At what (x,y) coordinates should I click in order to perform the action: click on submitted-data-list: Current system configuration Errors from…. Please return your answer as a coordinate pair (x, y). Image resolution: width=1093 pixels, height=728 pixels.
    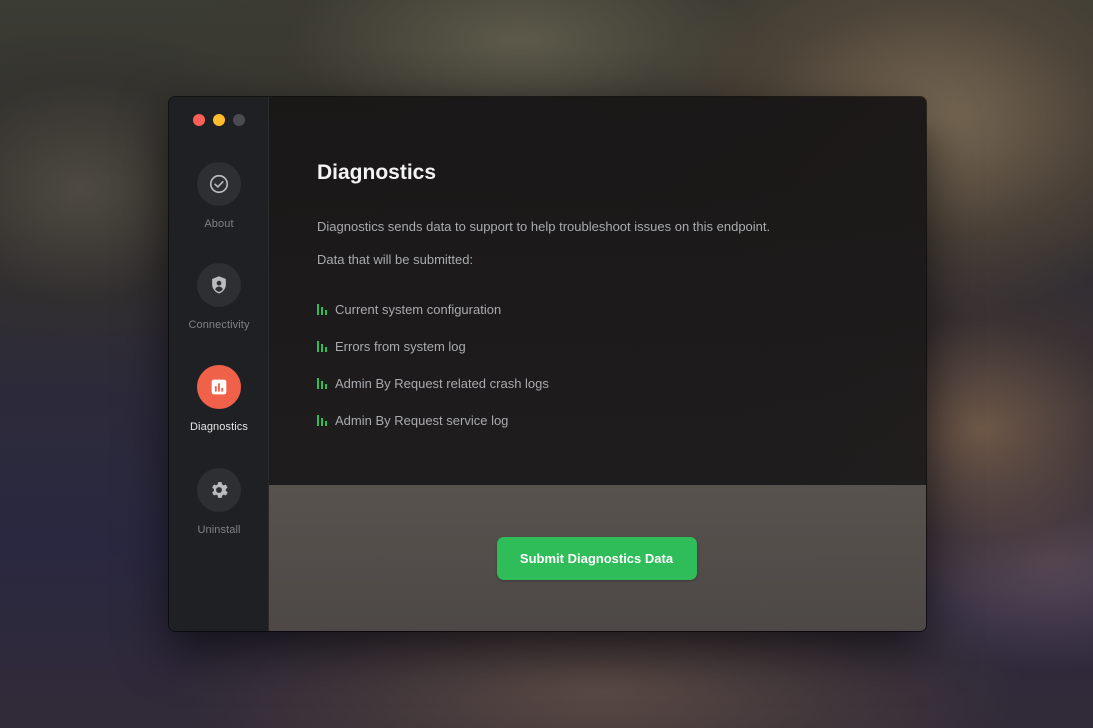
    Looking at the image, I should click on (606, 365).